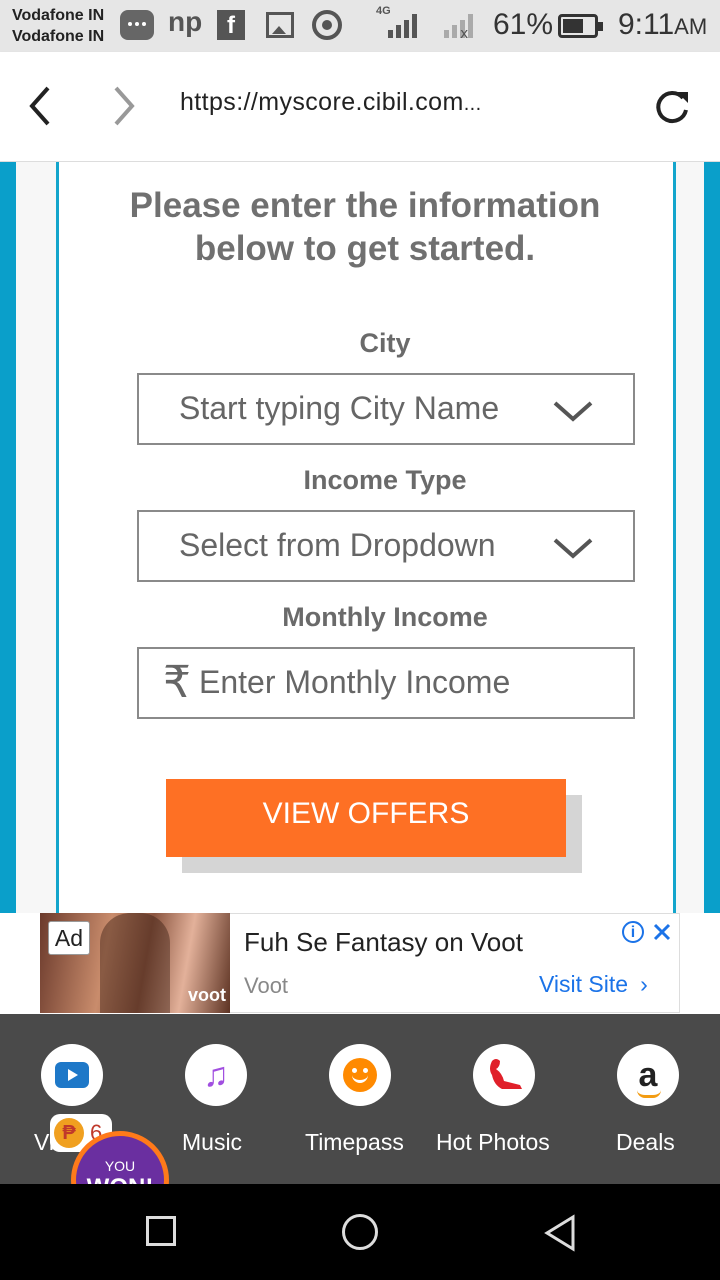 Image resolution: width=720 pixels, height=1280 pixels. I want to click on ad-thumbnail: Ad voot, so click(135, 963).